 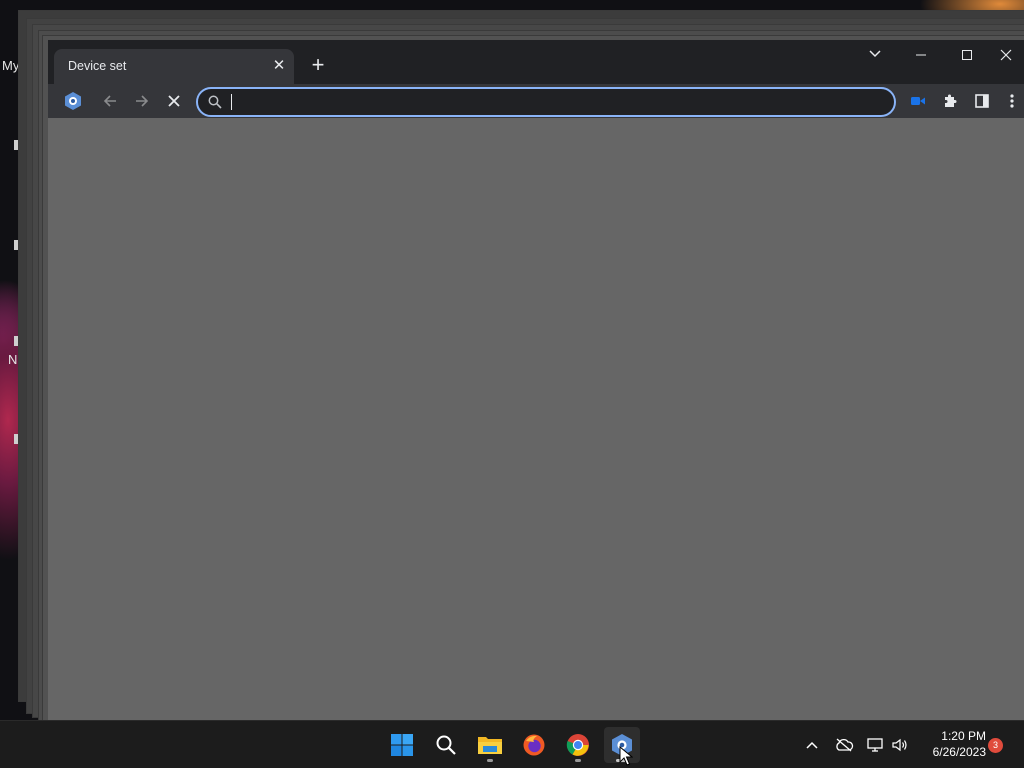 I want to click on video-camera-icon, so click(x=918, y=101).